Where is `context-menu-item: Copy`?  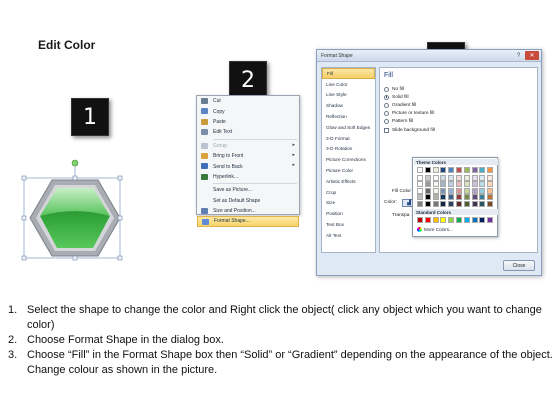 context-menu-item: Copy is located at coordinates (248, 111).